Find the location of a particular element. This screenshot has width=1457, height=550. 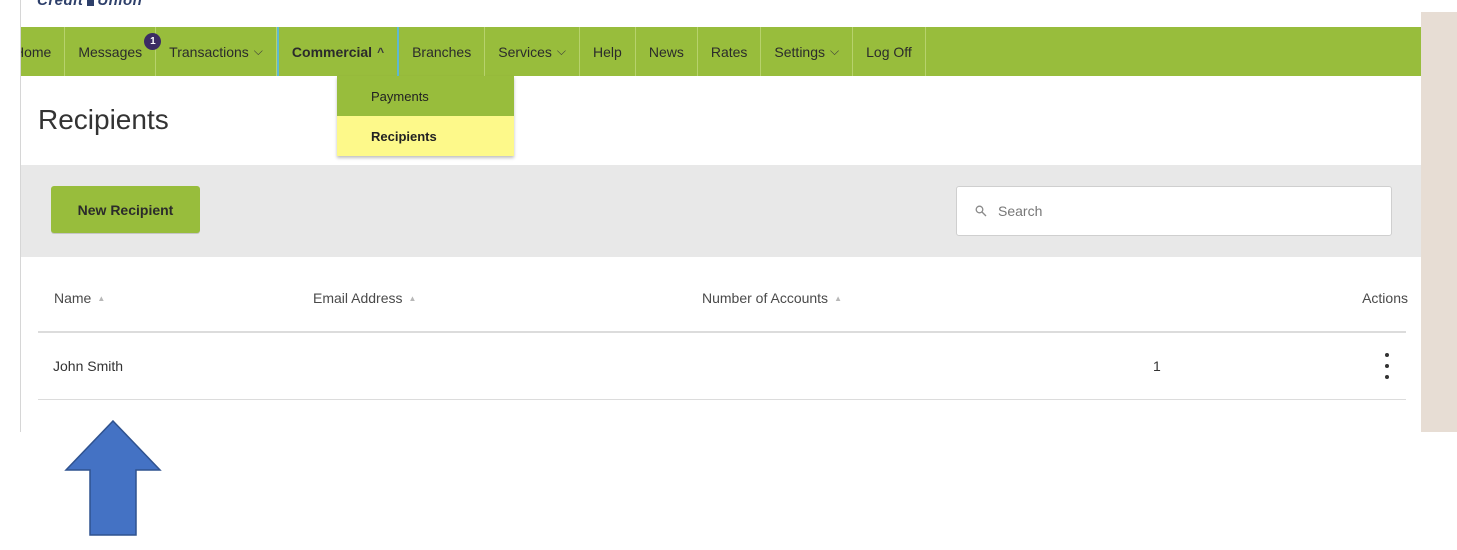

nav-item-branches: Branches is located at coordinates (442, 51).